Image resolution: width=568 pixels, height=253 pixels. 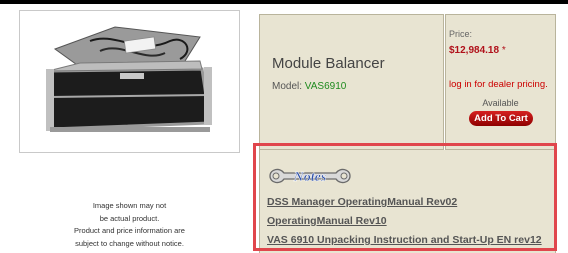 I want to click on model-label: Model:, so click(x=287, y=86).